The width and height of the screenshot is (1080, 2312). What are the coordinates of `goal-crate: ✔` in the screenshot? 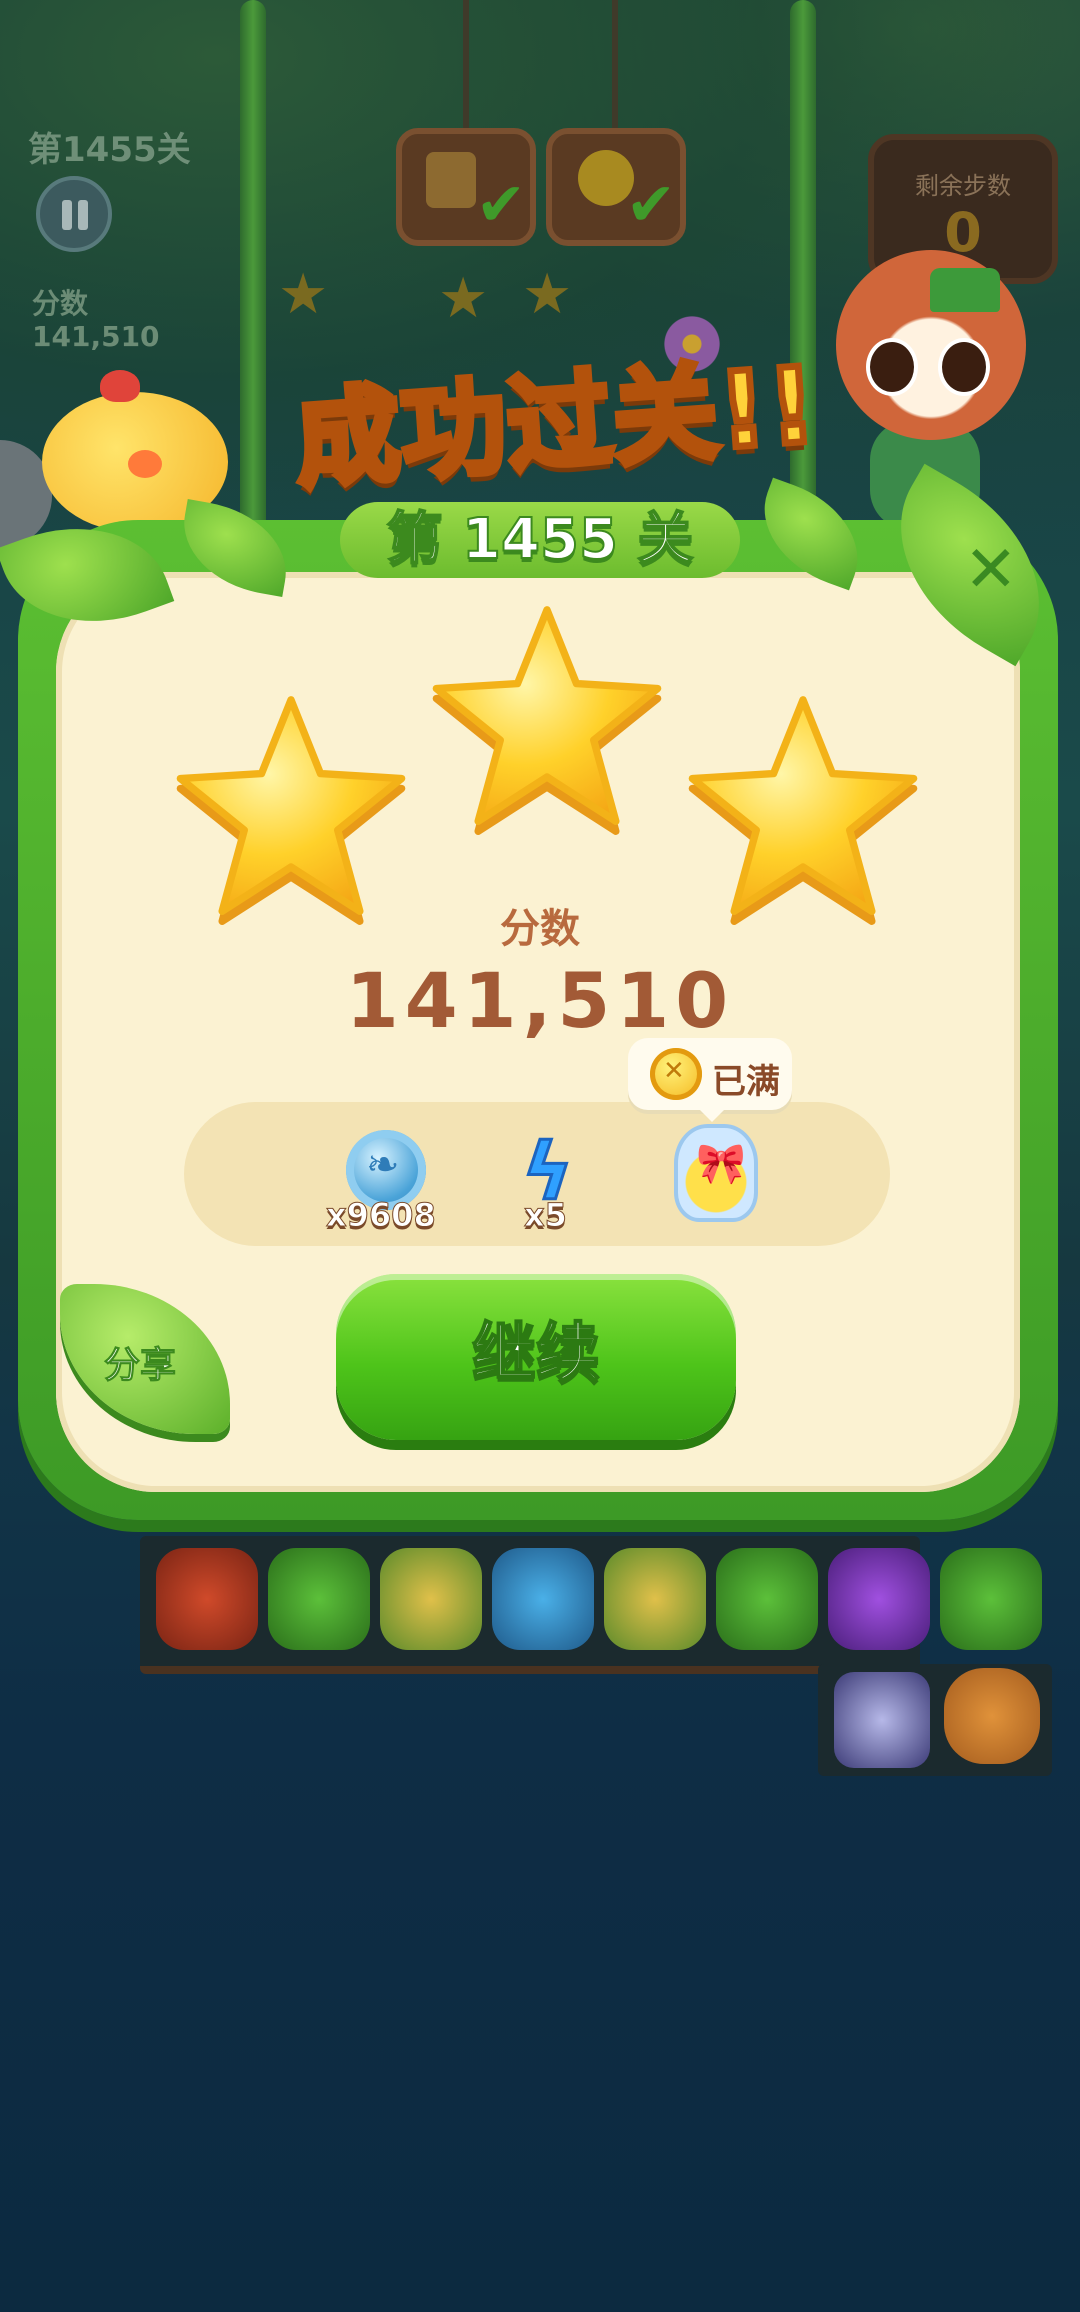 It's located at (466, 187).